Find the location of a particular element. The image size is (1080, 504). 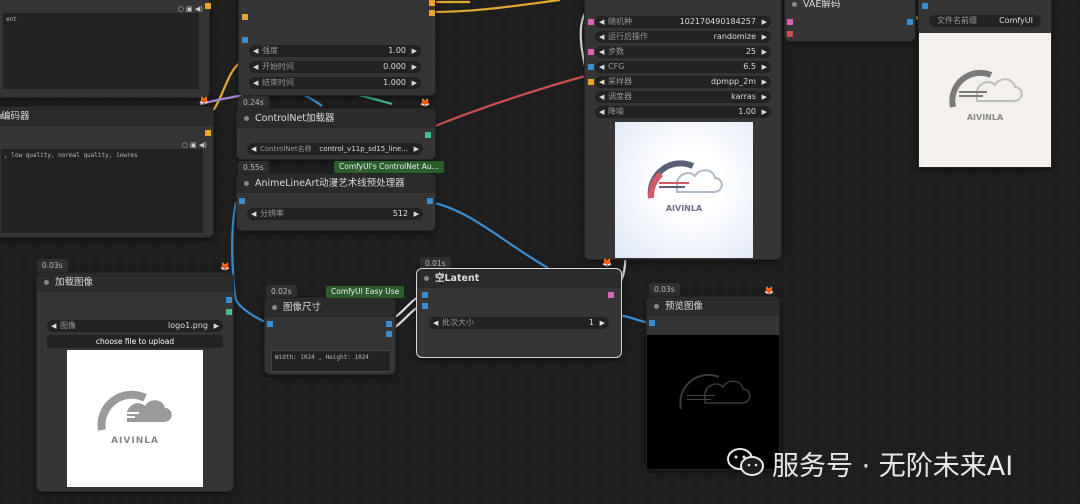

watermark-text: 服务号 · 无阶未来AI is located at coordinates (893, 466).